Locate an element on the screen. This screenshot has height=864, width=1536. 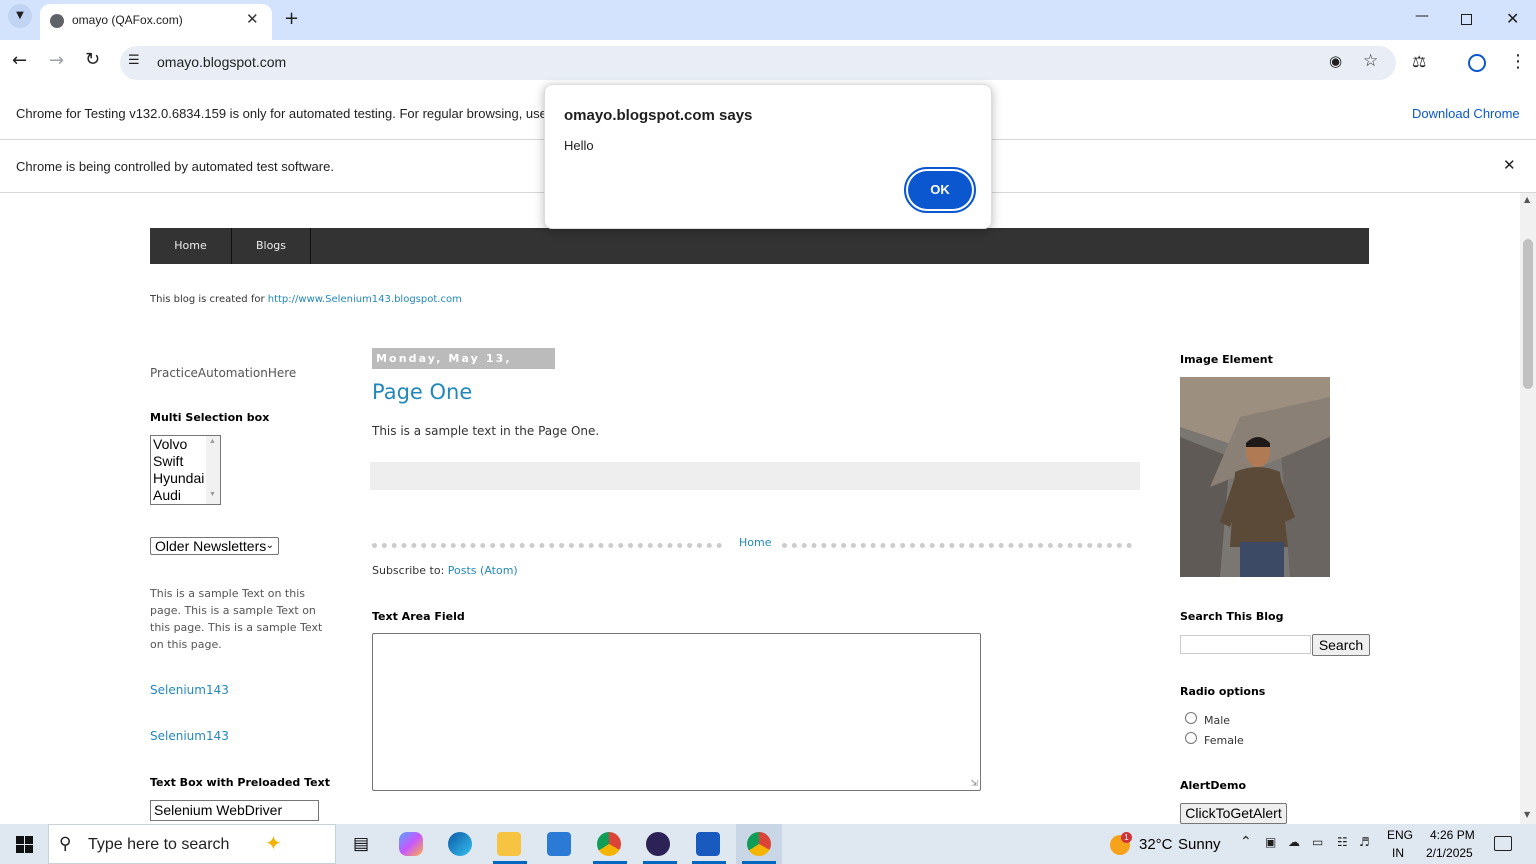
url-text: omayo.blogspot.com is located at coordinates (221, 62).